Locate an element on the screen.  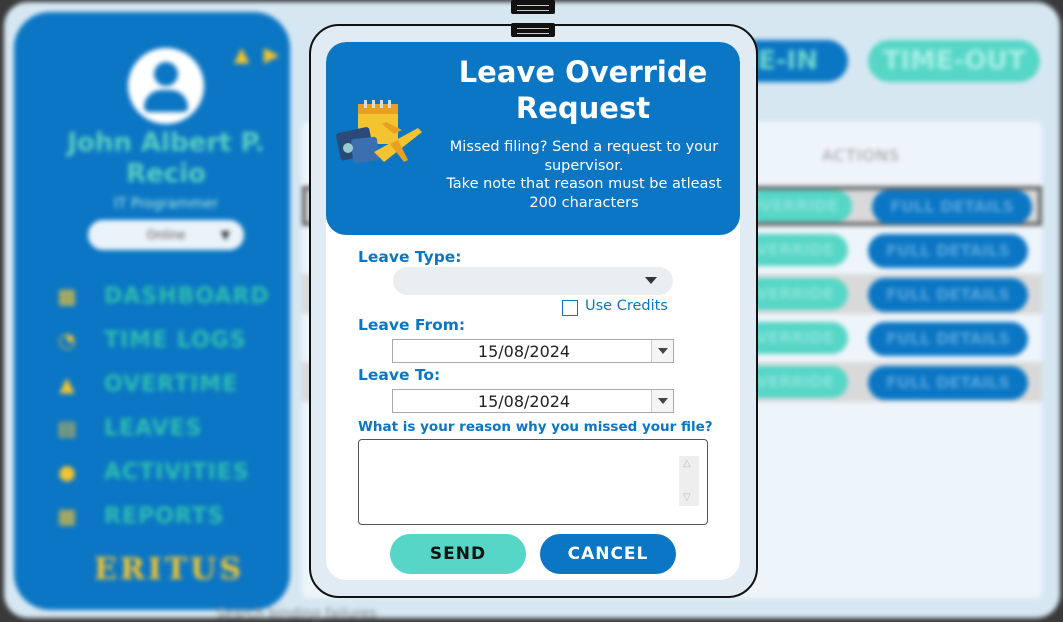
activities-icon: ● is located at coordinates (67, 472).